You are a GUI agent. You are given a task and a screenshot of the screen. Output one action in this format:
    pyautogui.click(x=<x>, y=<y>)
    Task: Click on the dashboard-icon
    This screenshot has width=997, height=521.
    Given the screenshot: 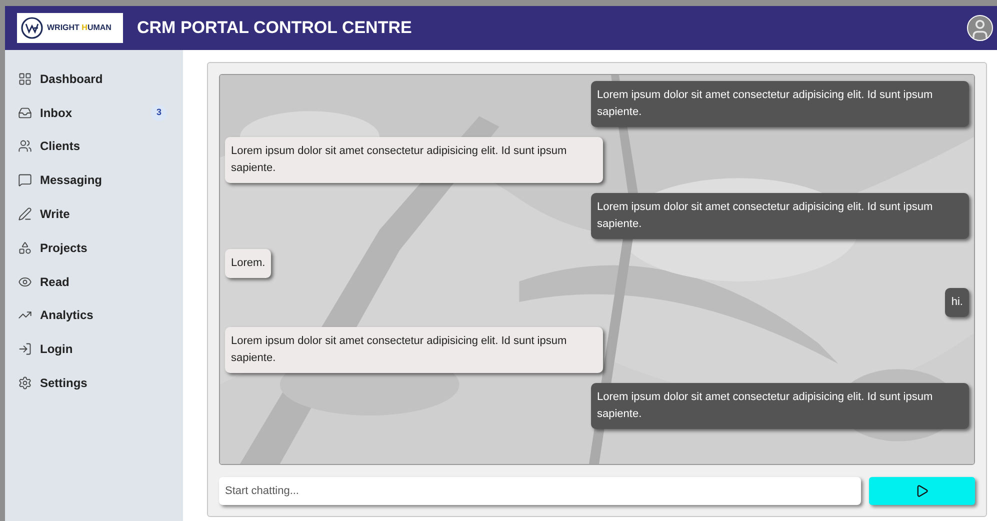 What is the action you would take?
    pyautogui.click(x=25, y=79)
    